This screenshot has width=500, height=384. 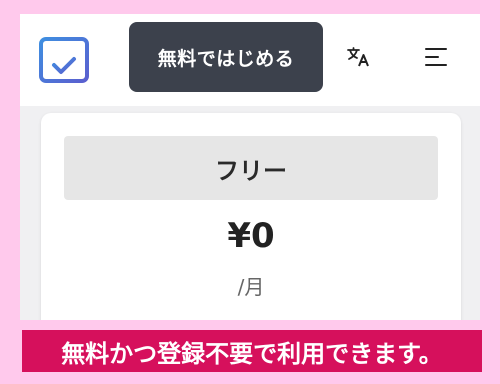 I want to click on caption-banner: 無料かつ登録不要で利用できます。, so click(x=252, y=351).